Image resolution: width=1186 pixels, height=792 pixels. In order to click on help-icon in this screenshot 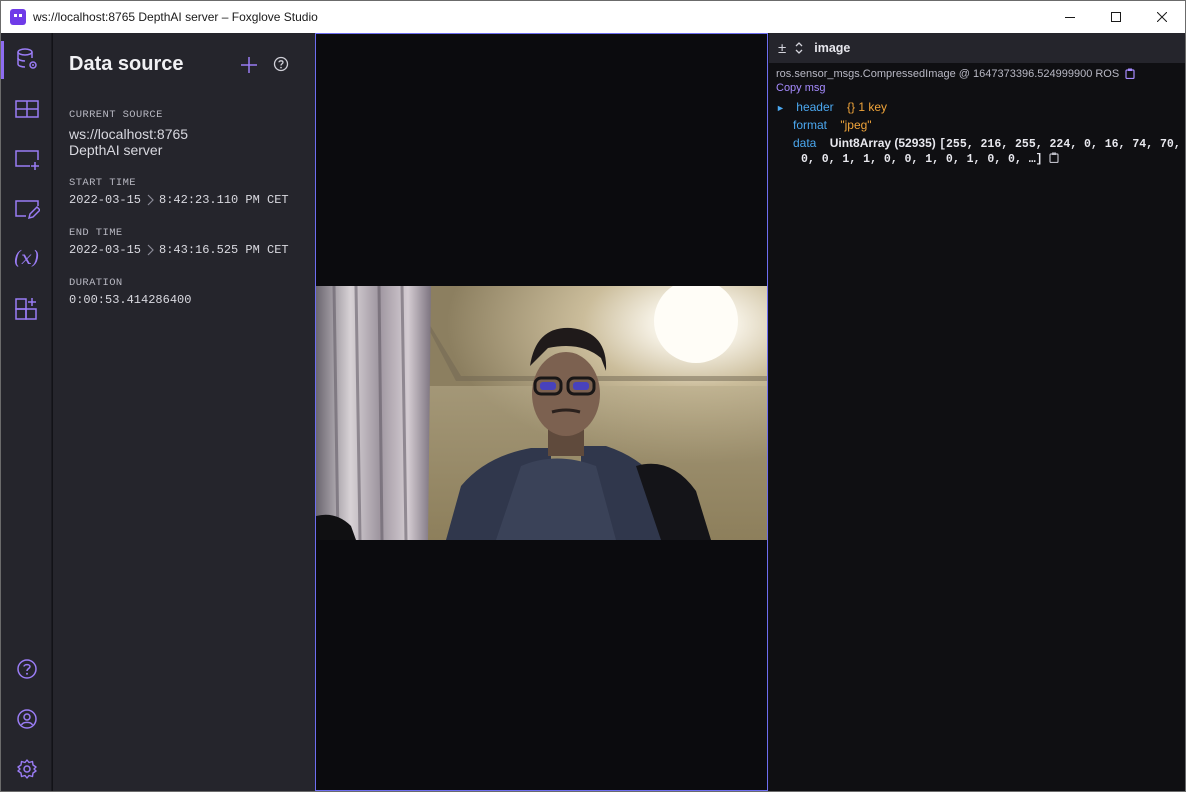, I will do `click(26, 669)`.